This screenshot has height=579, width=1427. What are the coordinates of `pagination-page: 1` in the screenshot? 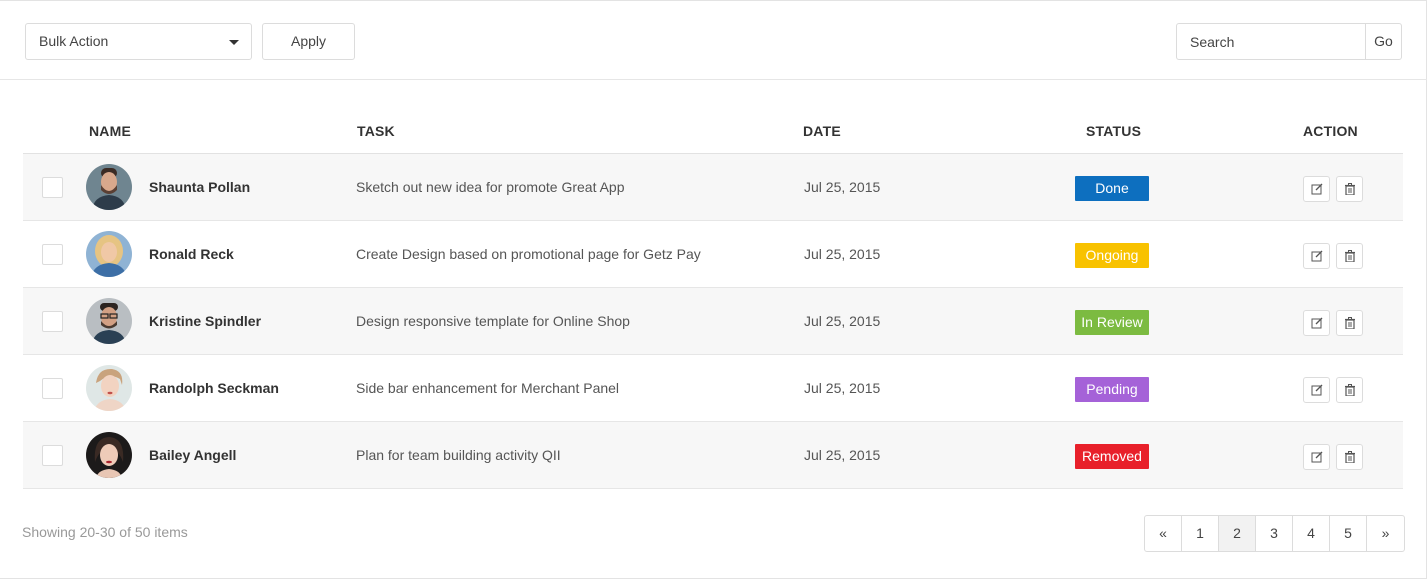 It's located at (1200, 533).